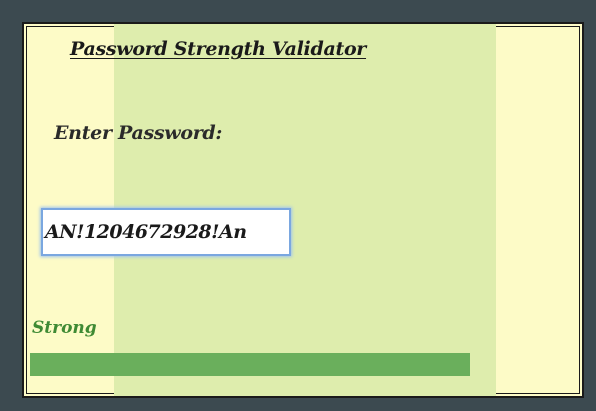 Image resolution: width=596 pixels, height=411 pixels. What do you see at coordinates (166, 232) in the screenshot?
I see `password-input: AN!1204672928!An` at bounding box center [166, 232].